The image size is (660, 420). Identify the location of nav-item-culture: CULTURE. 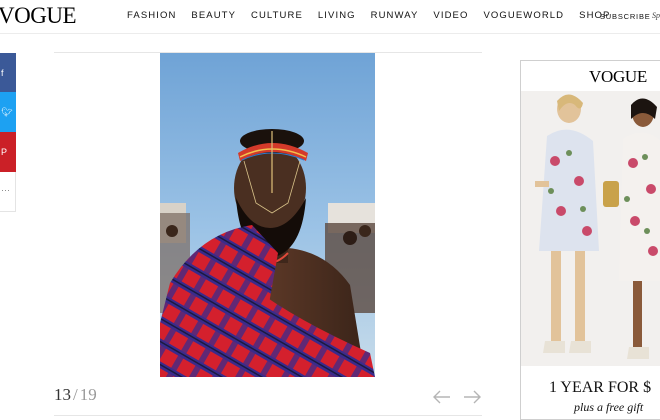
(277, 16).